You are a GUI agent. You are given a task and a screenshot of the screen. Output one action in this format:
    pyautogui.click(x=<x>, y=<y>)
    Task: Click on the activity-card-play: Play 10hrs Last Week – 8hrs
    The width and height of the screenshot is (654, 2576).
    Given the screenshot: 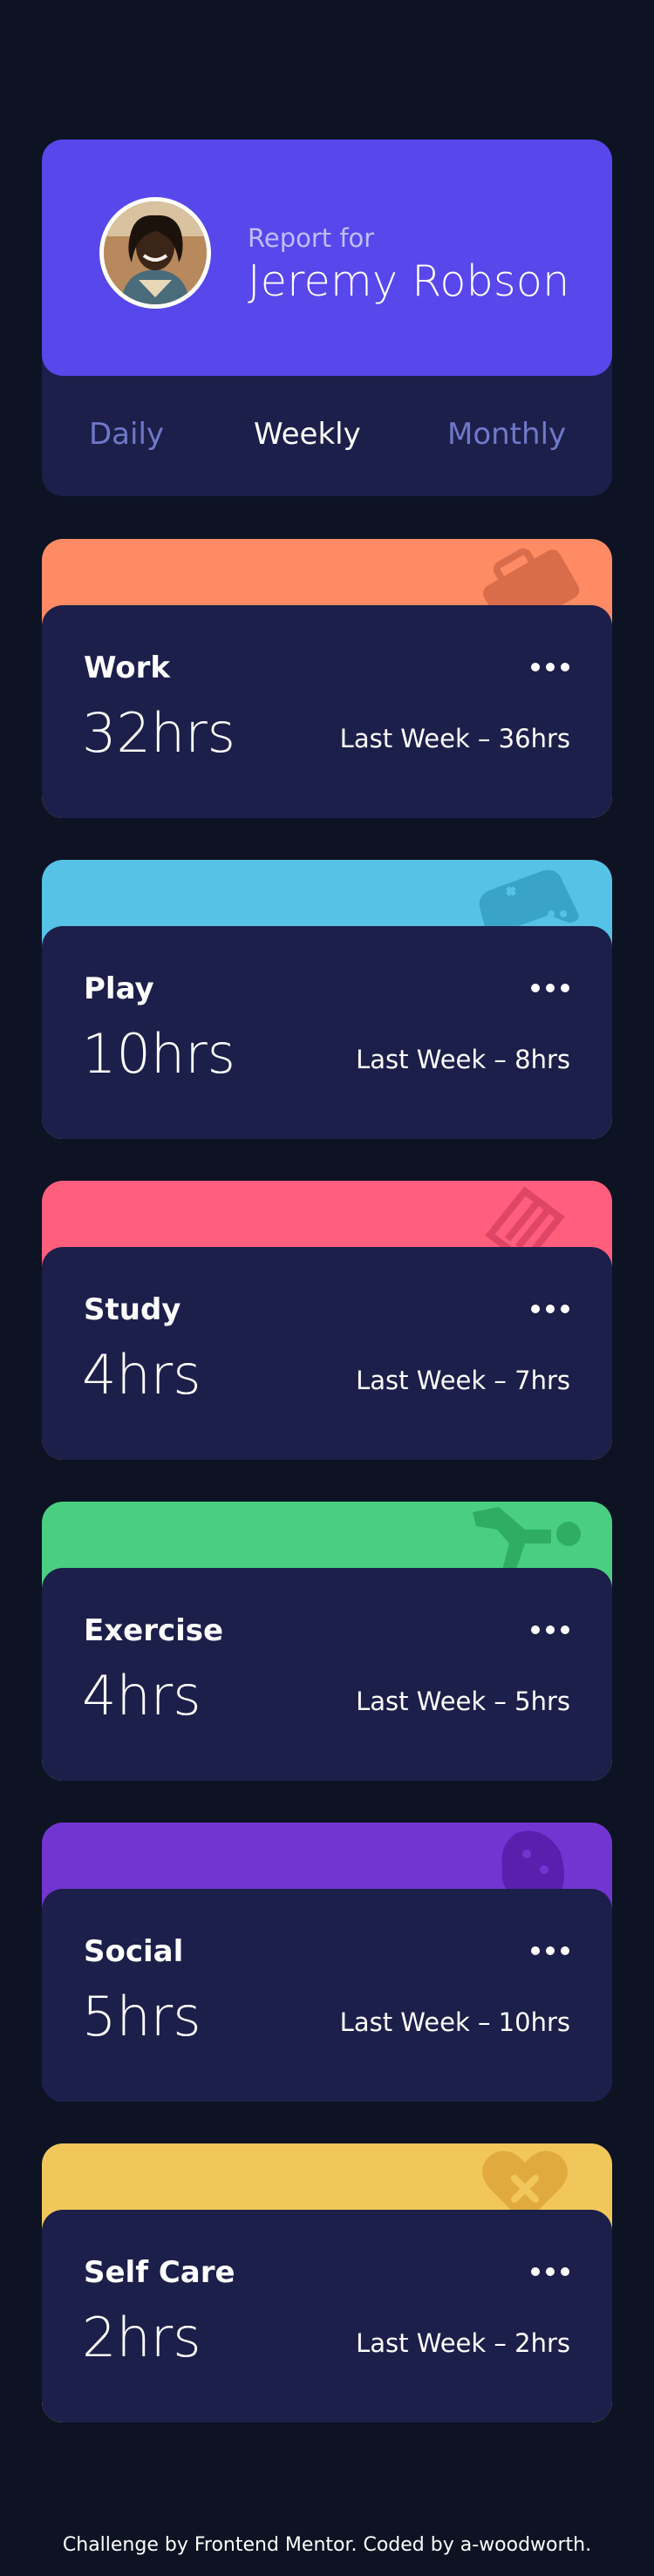 What is the action you would take?
    pyautogui.click(x=327, y=999)
    